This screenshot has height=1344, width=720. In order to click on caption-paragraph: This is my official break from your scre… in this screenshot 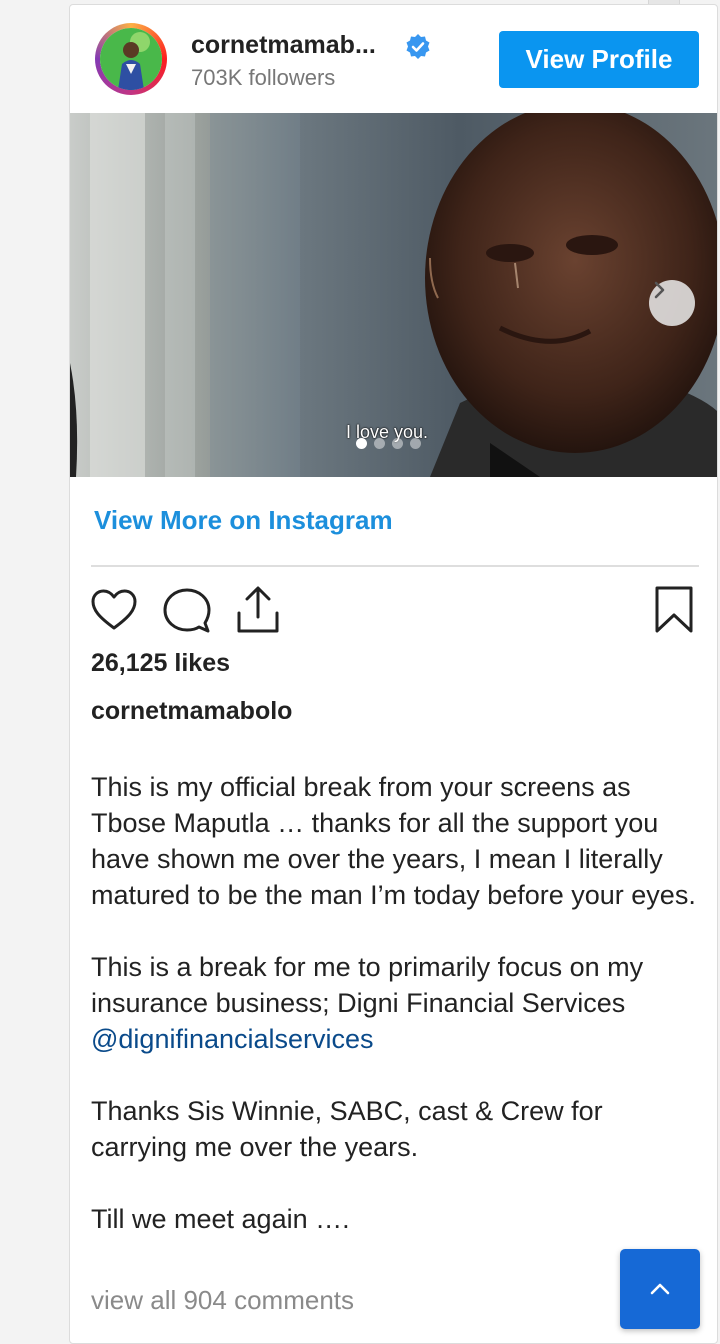, I will do `click(393, 841)`.